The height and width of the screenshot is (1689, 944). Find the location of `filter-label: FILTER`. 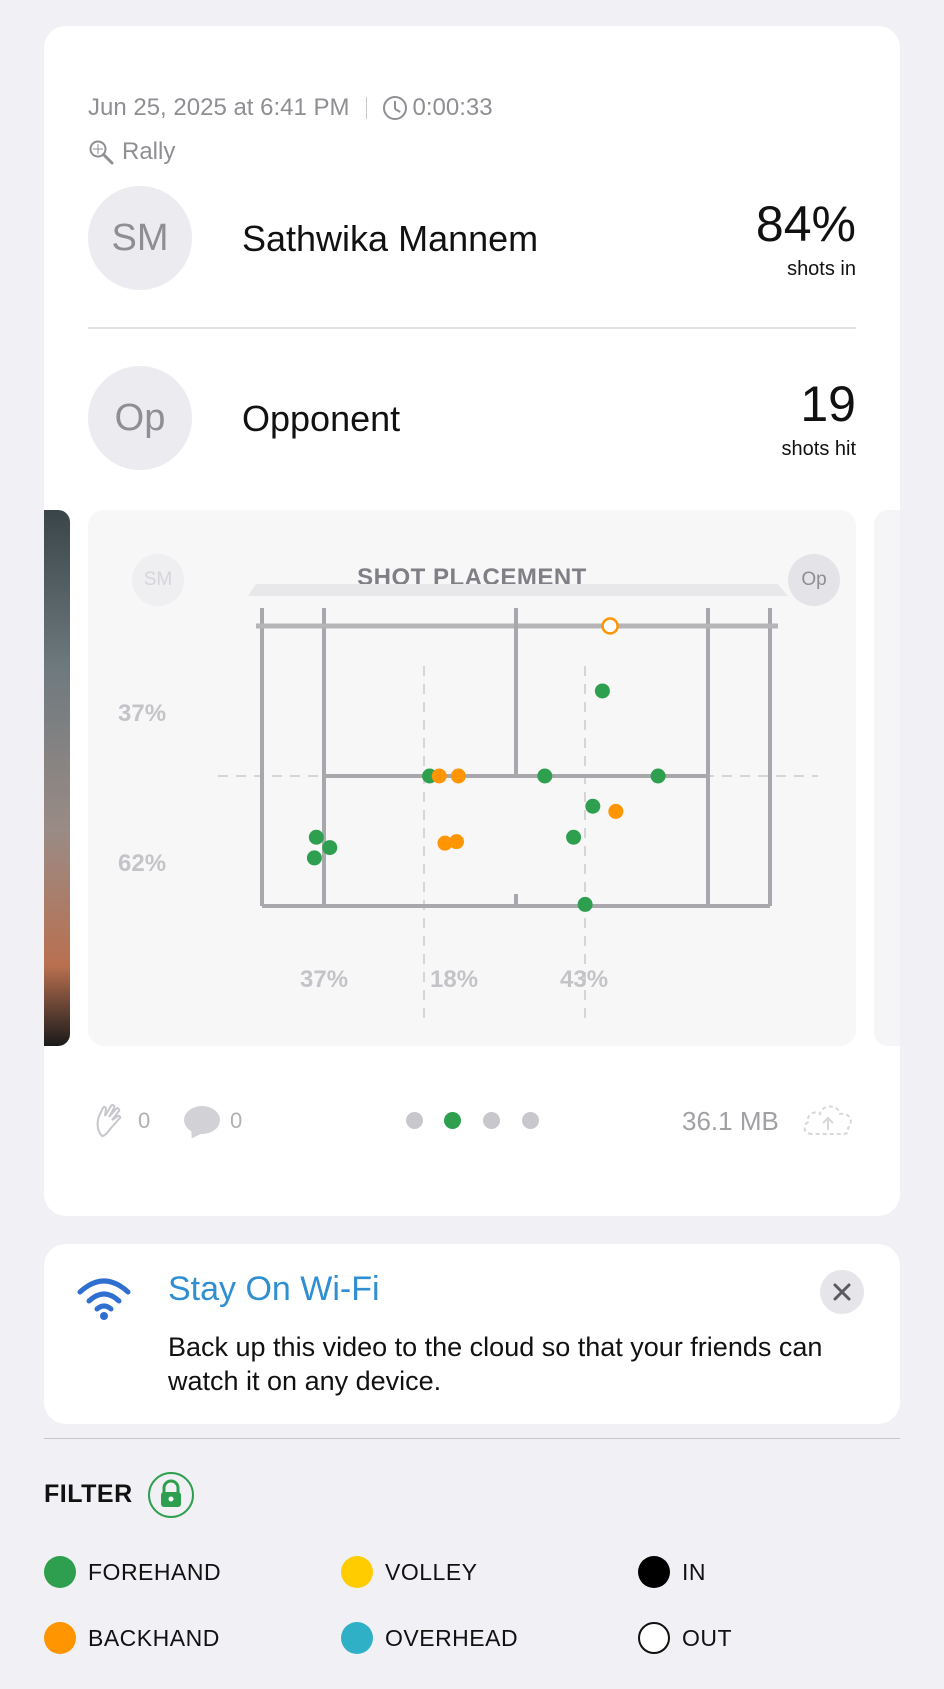

filter-label: FILTER is located at coordinates (88, 1494).